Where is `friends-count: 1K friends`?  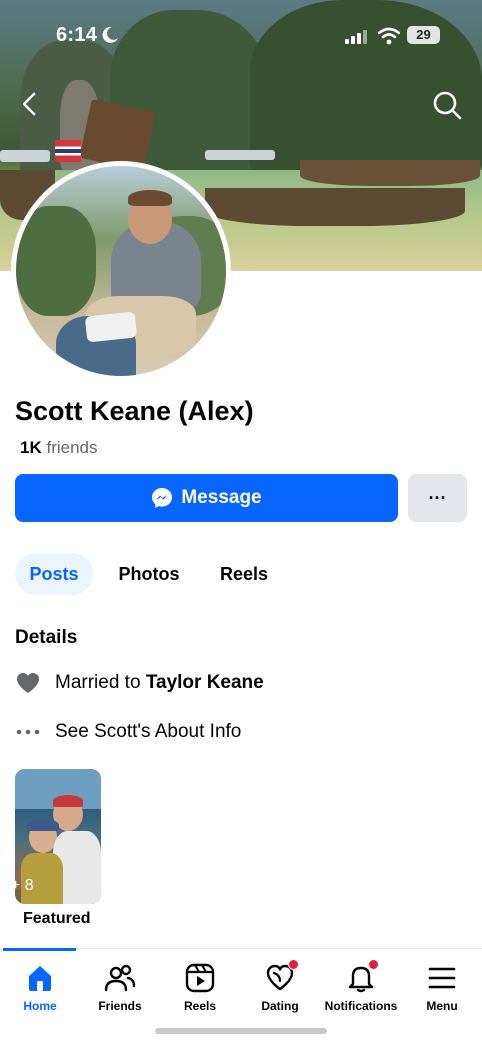
friends-count: 1K friends is located at coordinates (59, 448).